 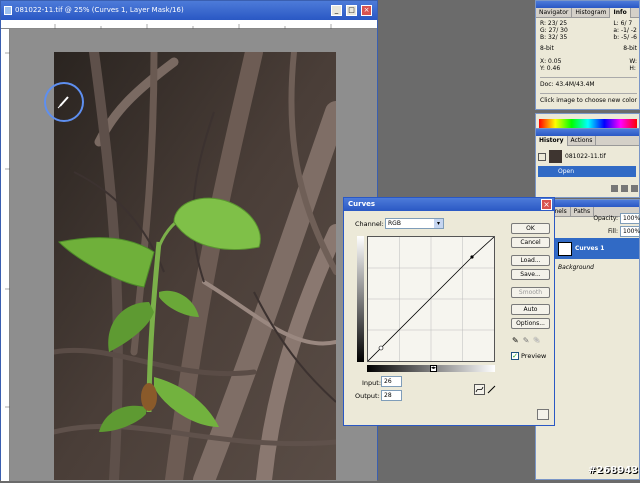 What do you see at coordinates (534, 356) in the screenshot?
I see `preview-label: Preview` at bounding box center [534, 356].